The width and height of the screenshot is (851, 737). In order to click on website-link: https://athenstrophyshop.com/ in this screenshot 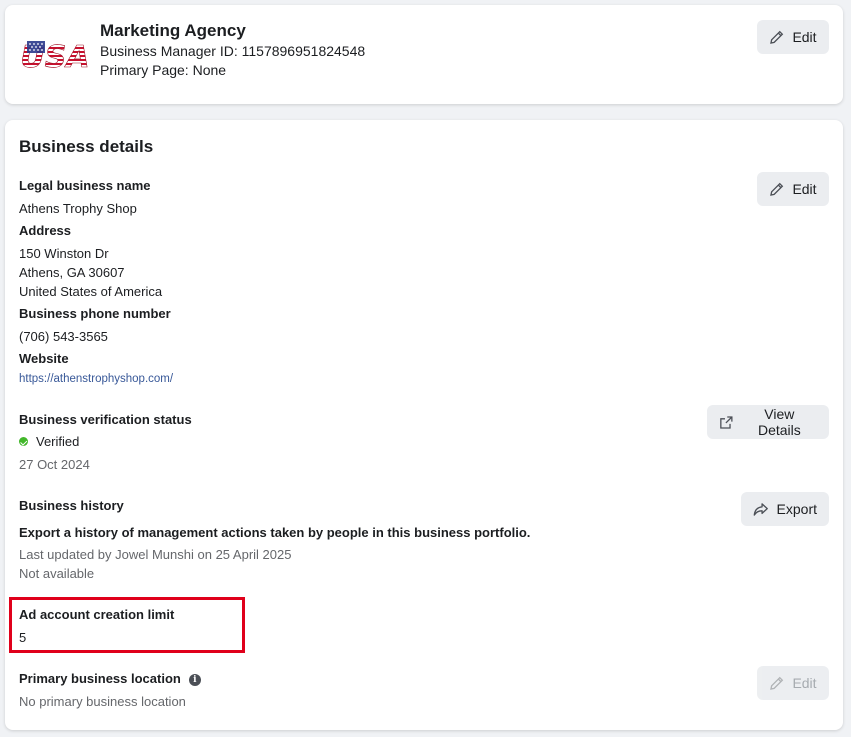, I will do `click(96, 379)`.